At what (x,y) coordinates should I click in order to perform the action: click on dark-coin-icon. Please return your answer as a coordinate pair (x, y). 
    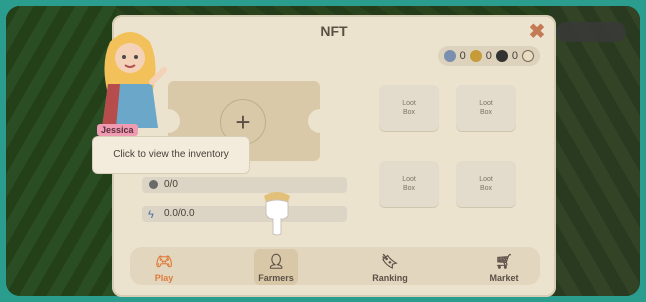
    Looking at the image, I should click on (501, 56).